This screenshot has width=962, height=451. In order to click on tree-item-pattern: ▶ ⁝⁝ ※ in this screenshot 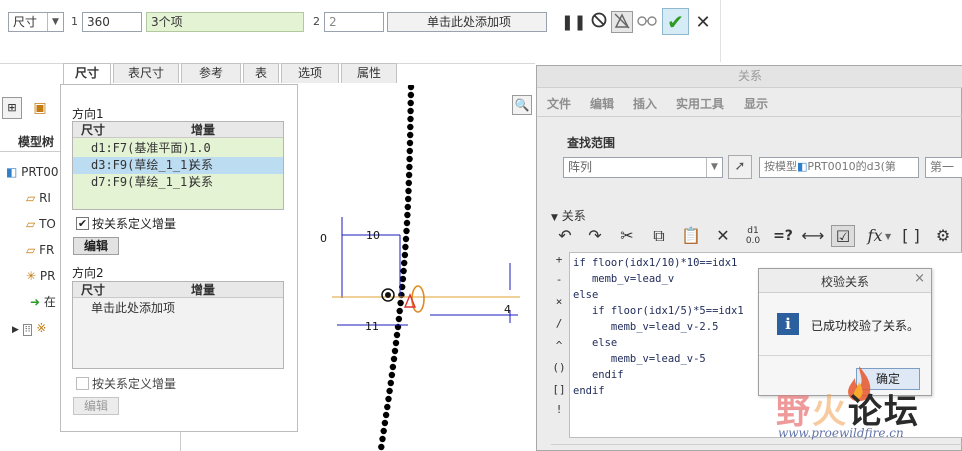, I will do `click(29, 328)`.